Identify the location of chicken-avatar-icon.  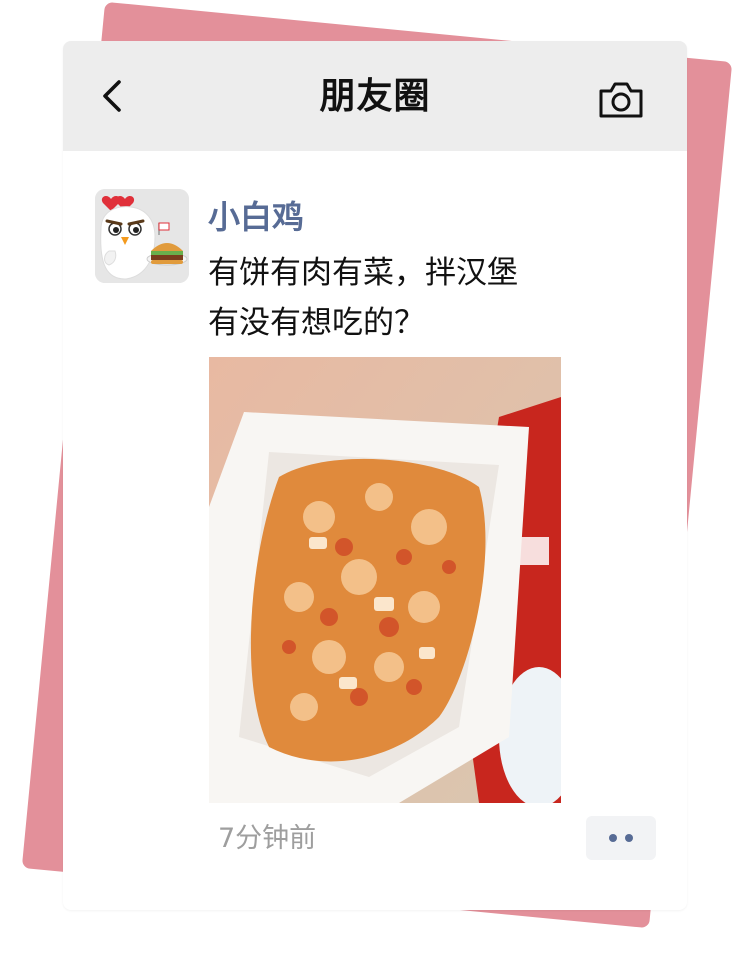
(142, 236).